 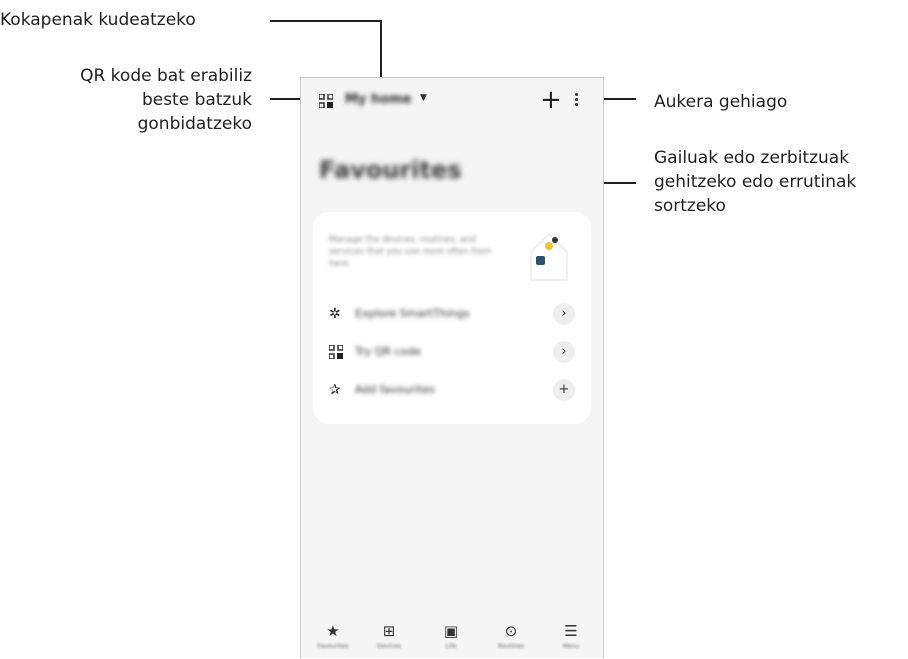 What do you see at coordinates (452, 391) in the screenshot?
I see `row-add-favourites: ✰ Add favourites +` at bounding box center [452, 391].